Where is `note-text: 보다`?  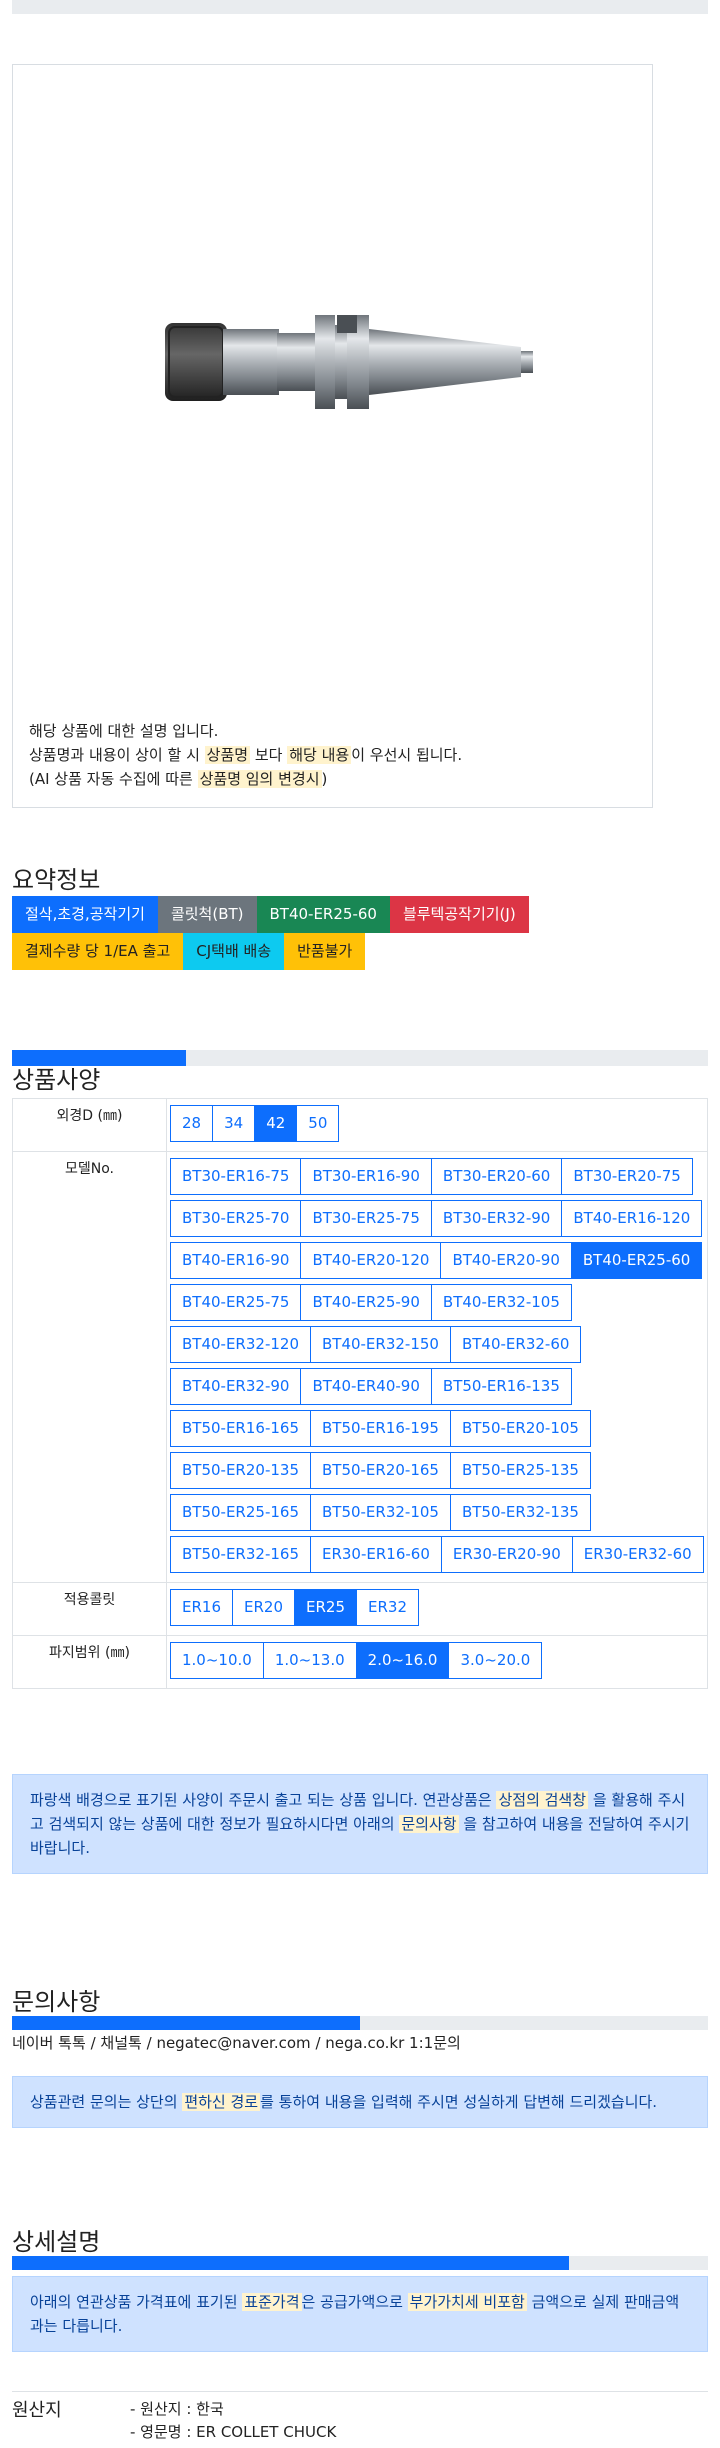 note-text: 보다 is located at coordinates (268, 755).